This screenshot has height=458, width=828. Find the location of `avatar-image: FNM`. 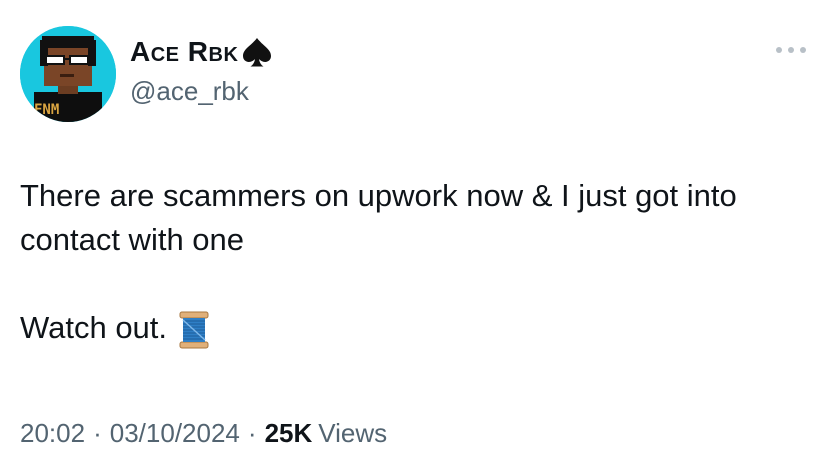

avatar-image: FNM is located at coordinates (68, 74).